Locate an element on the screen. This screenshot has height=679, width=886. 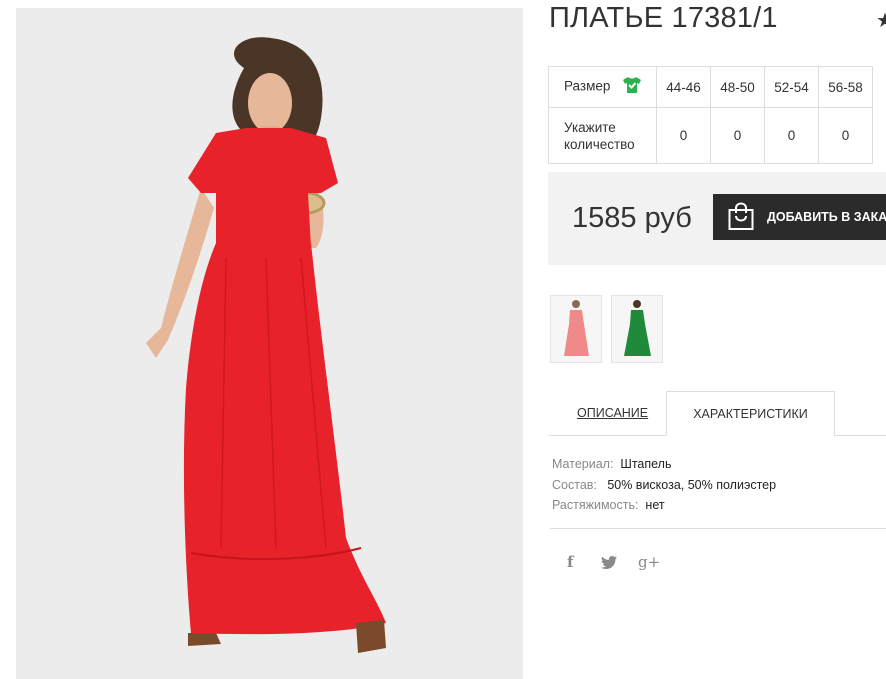
facebook-icon: f is located at coordinates (570, 562).